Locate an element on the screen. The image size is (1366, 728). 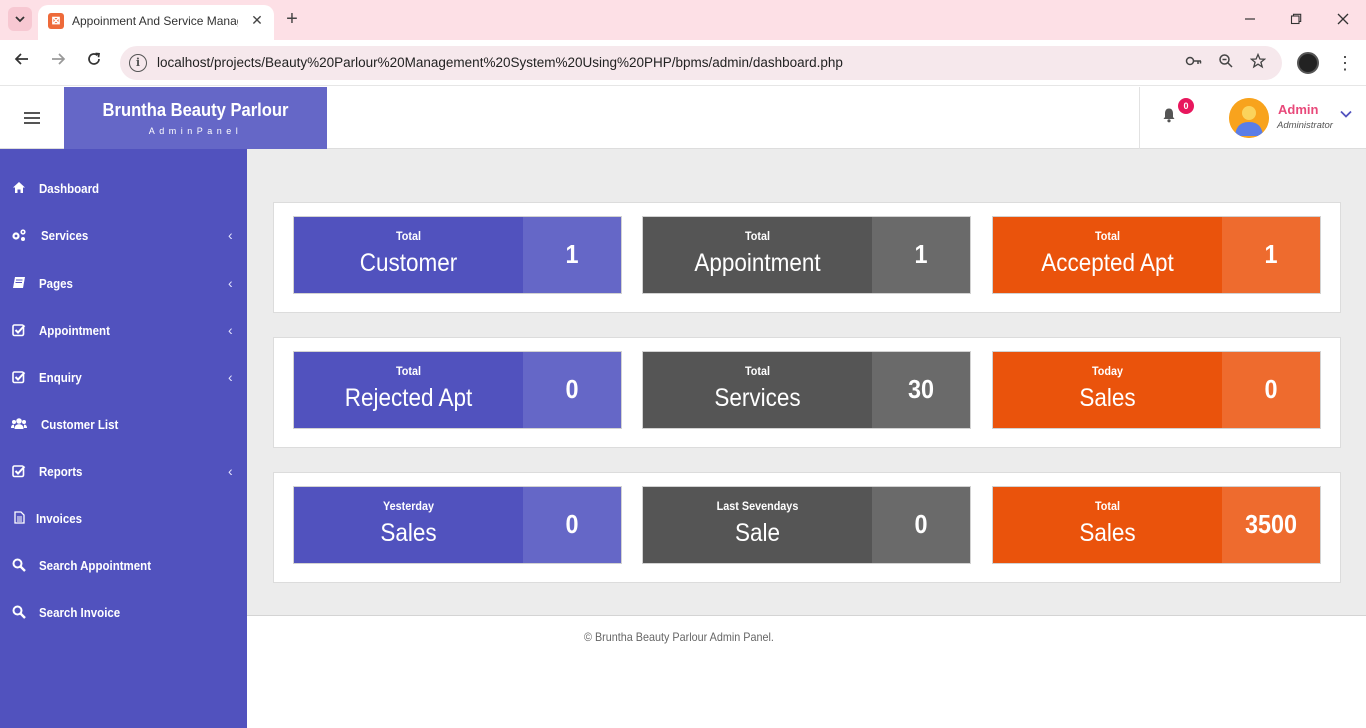
bookmark-star-icon is located at coordinates (1258, 62).